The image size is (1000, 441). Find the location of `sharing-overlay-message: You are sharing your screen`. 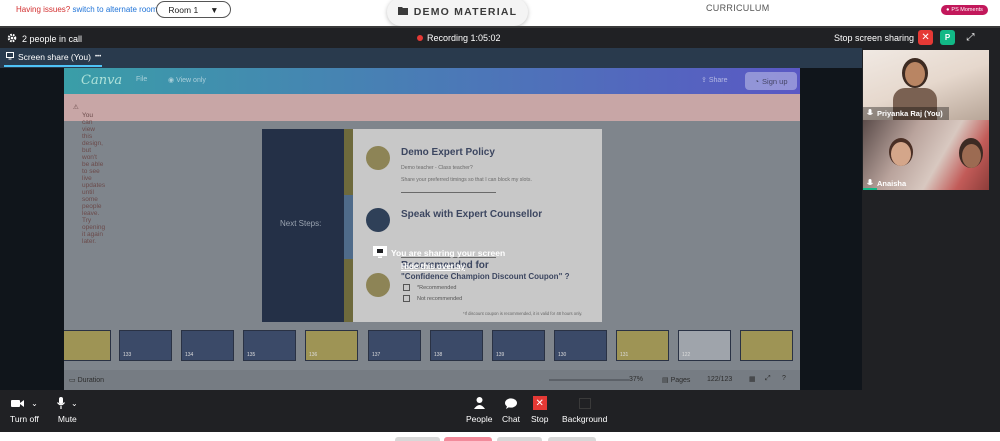

sharing-overlay-message: You are sharing your screen is located at coordinates (439, 253).